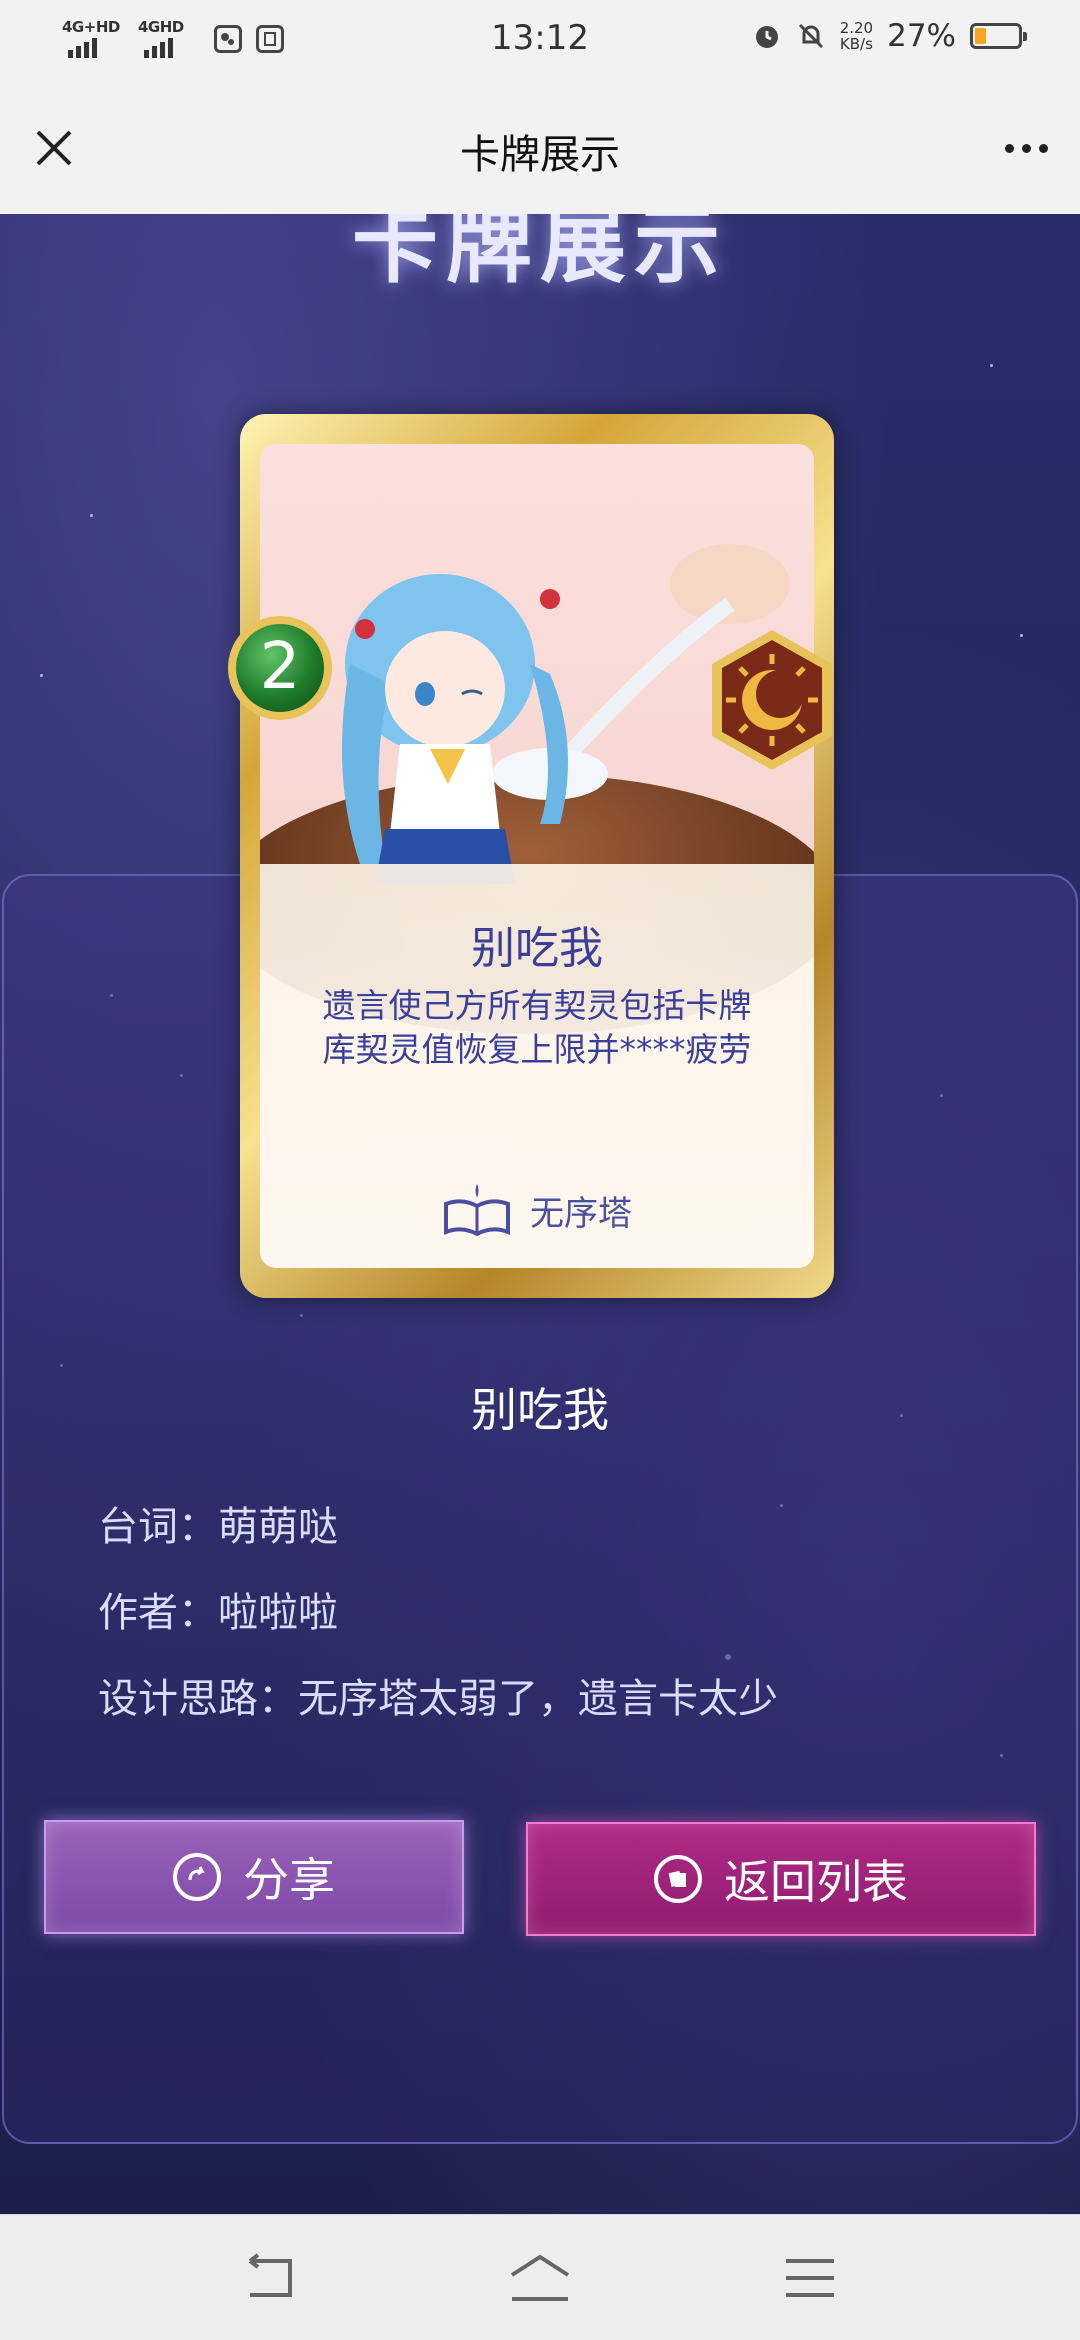  What do you see at coordinates (197, 1877) in the screenshot?
I see `share-icon` at bounding box center [197, 1877].